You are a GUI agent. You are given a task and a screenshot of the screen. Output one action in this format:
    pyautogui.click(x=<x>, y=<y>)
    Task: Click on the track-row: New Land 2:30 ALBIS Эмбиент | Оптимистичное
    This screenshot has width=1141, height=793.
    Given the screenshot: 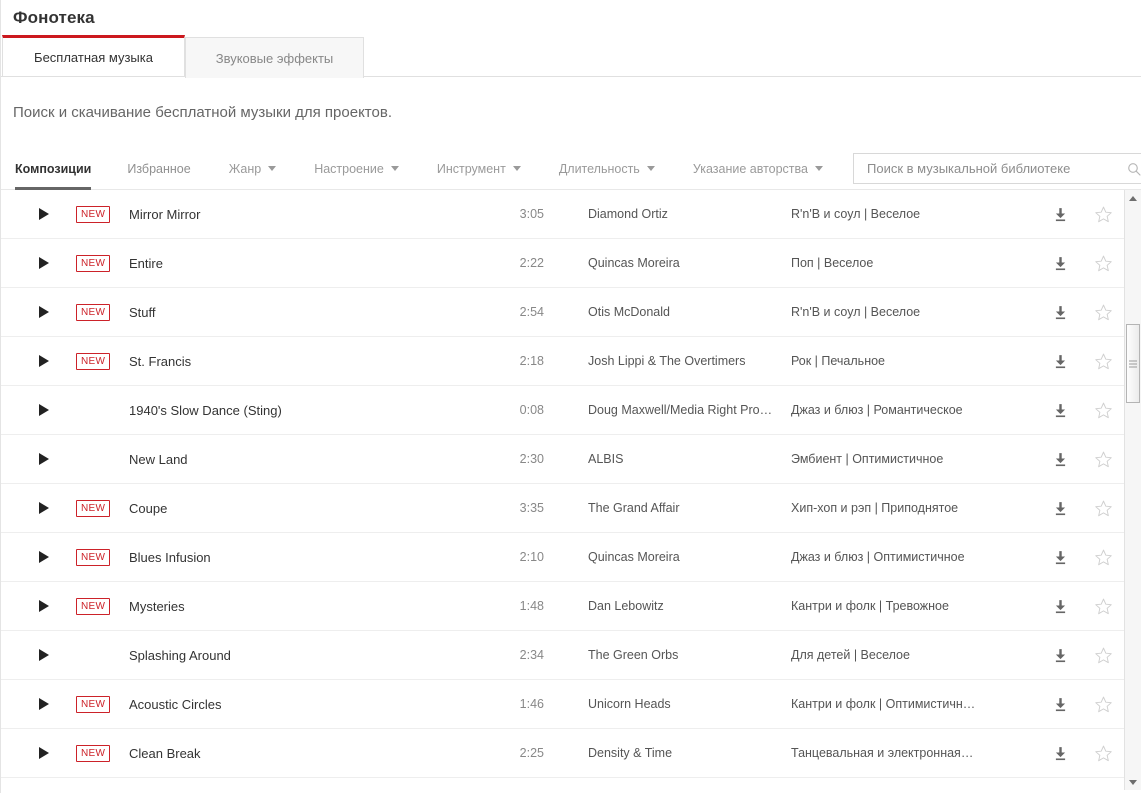 What is the action you would take?
    pyautogui.click(x=571, y=459)
    